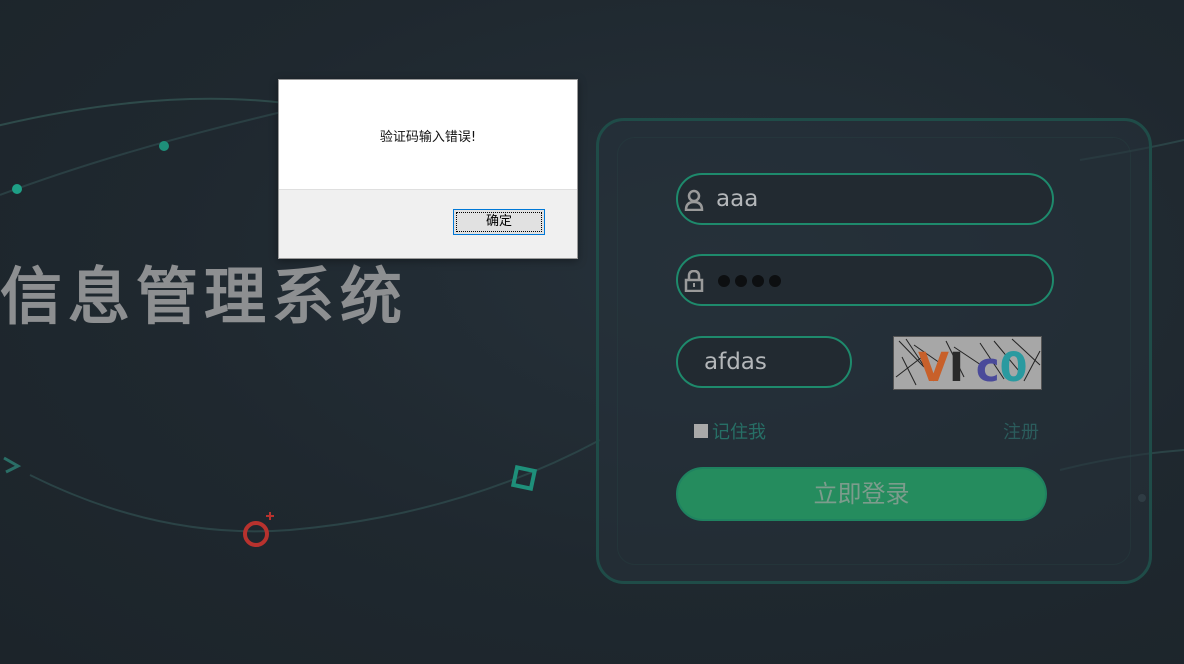 This screenshot has width=1184, height=664. Describe the element at coordinates (428, 223) in the screenshot. I see `dialog-footer: 确定` at that location.